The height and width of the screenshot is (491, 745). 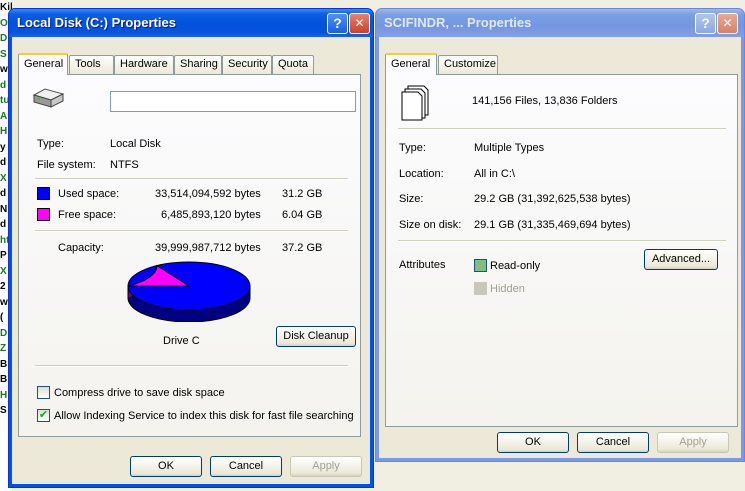 What do you see at coordinates (3, 286) in the screenshot?
I see `background-text-fragment: 2` at bounding box center [3, 286].